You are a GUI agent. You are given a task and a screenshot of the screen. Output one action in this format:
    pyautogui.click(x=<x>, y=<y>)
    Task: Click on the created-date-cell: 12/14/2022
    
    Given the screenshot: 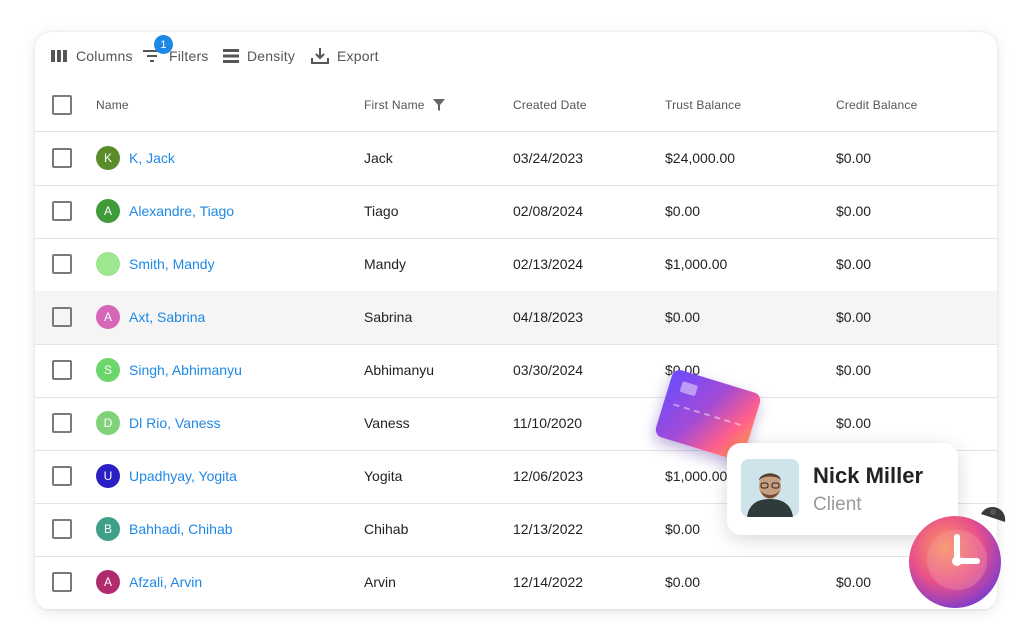 What is the action you would take?
    pyautogui.click(x=548, y=582)
    